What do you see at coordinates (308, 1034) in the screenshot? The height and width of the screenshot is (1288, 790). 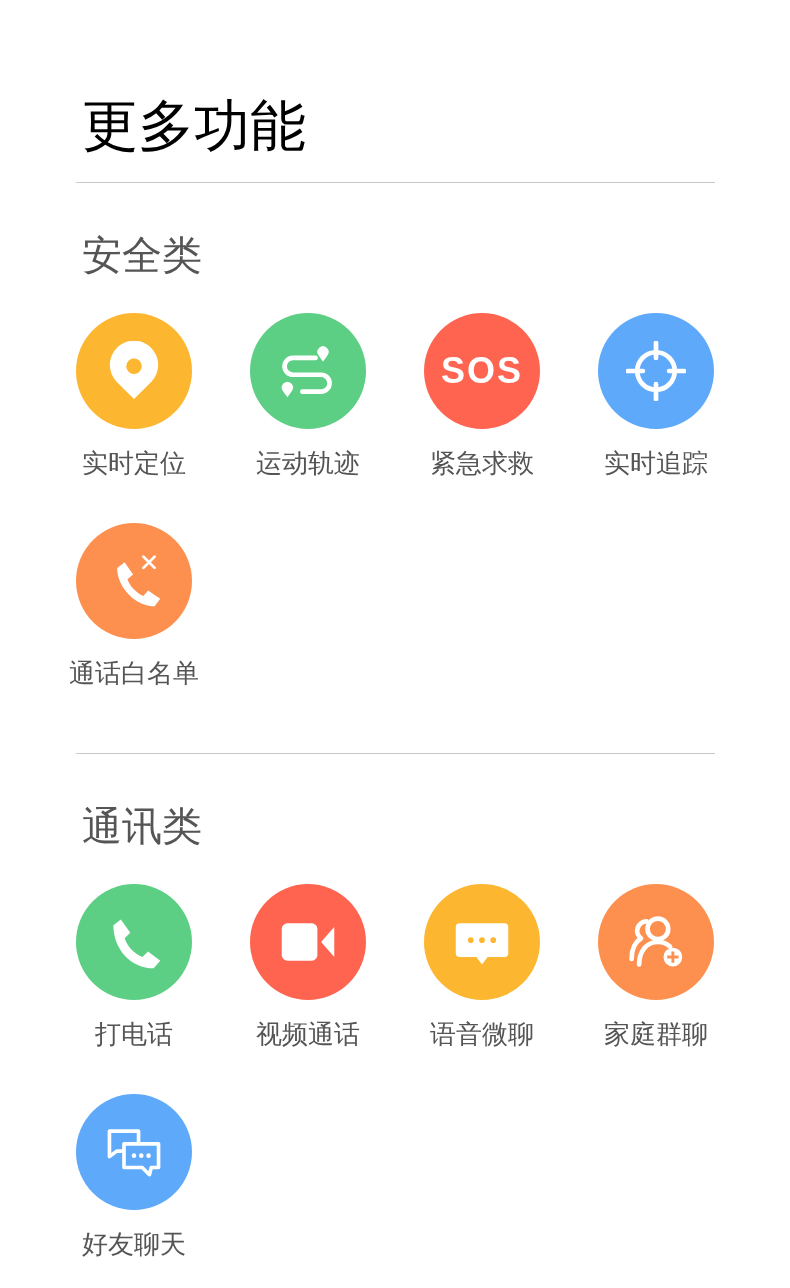 I see `feature-label: 视频通话` at bounding box center [308, 1034].